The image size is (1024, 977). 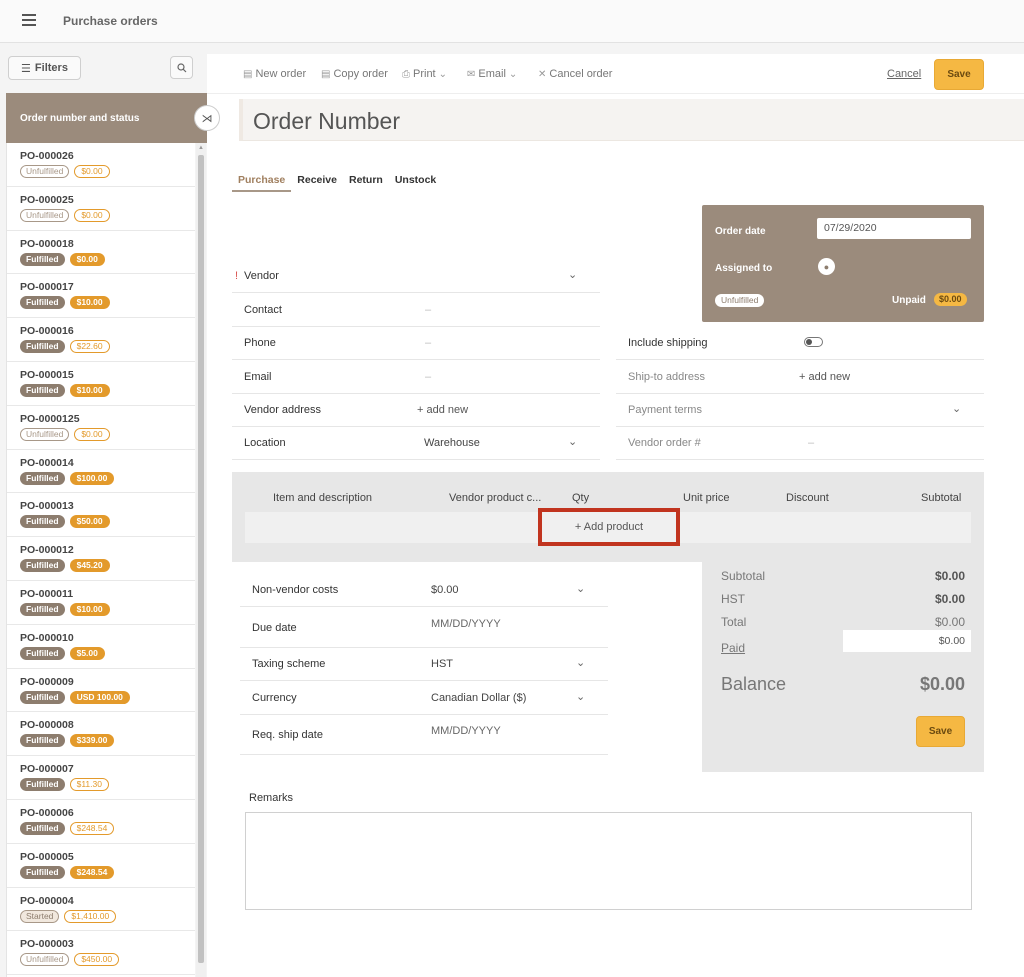 I want to click on total-label: Total, so click(x=734, y=622).